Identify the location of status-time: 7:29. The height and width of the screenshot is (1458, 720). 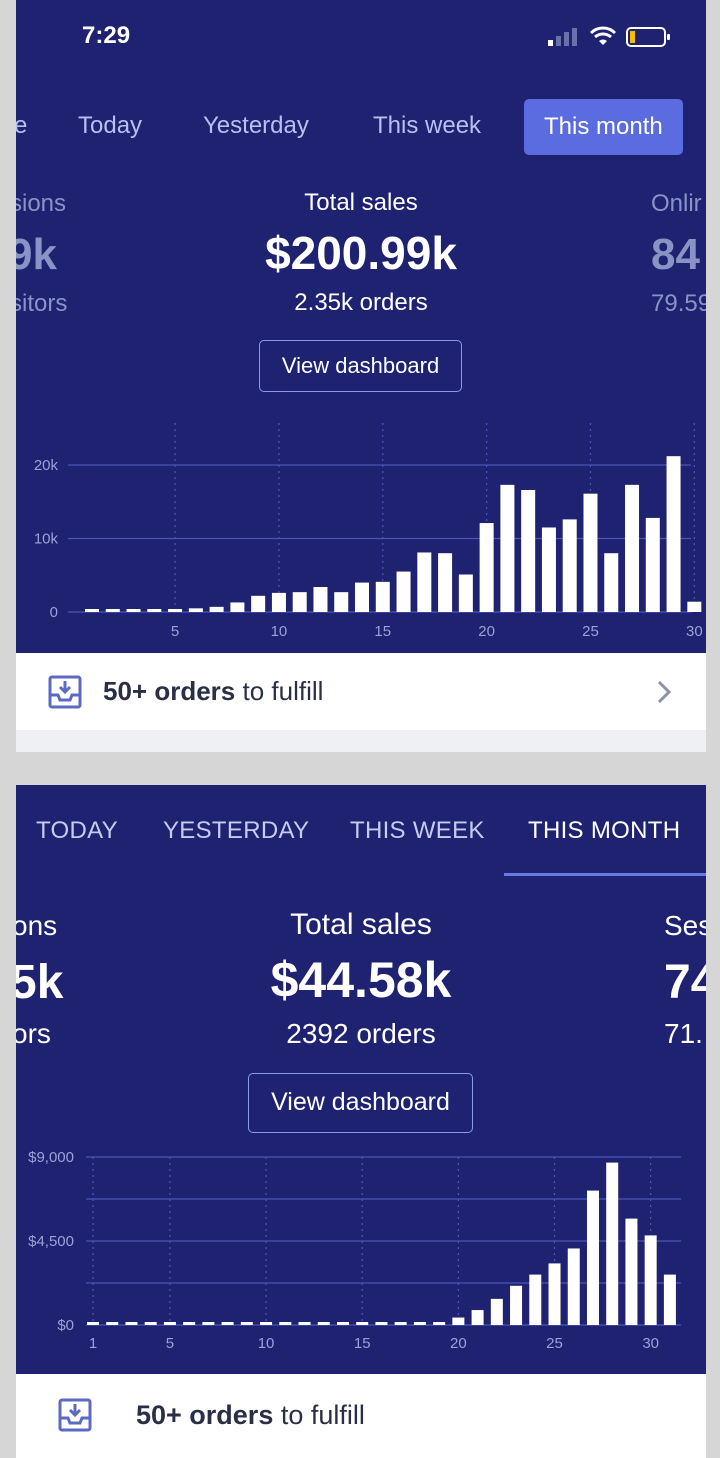
(106, 35).